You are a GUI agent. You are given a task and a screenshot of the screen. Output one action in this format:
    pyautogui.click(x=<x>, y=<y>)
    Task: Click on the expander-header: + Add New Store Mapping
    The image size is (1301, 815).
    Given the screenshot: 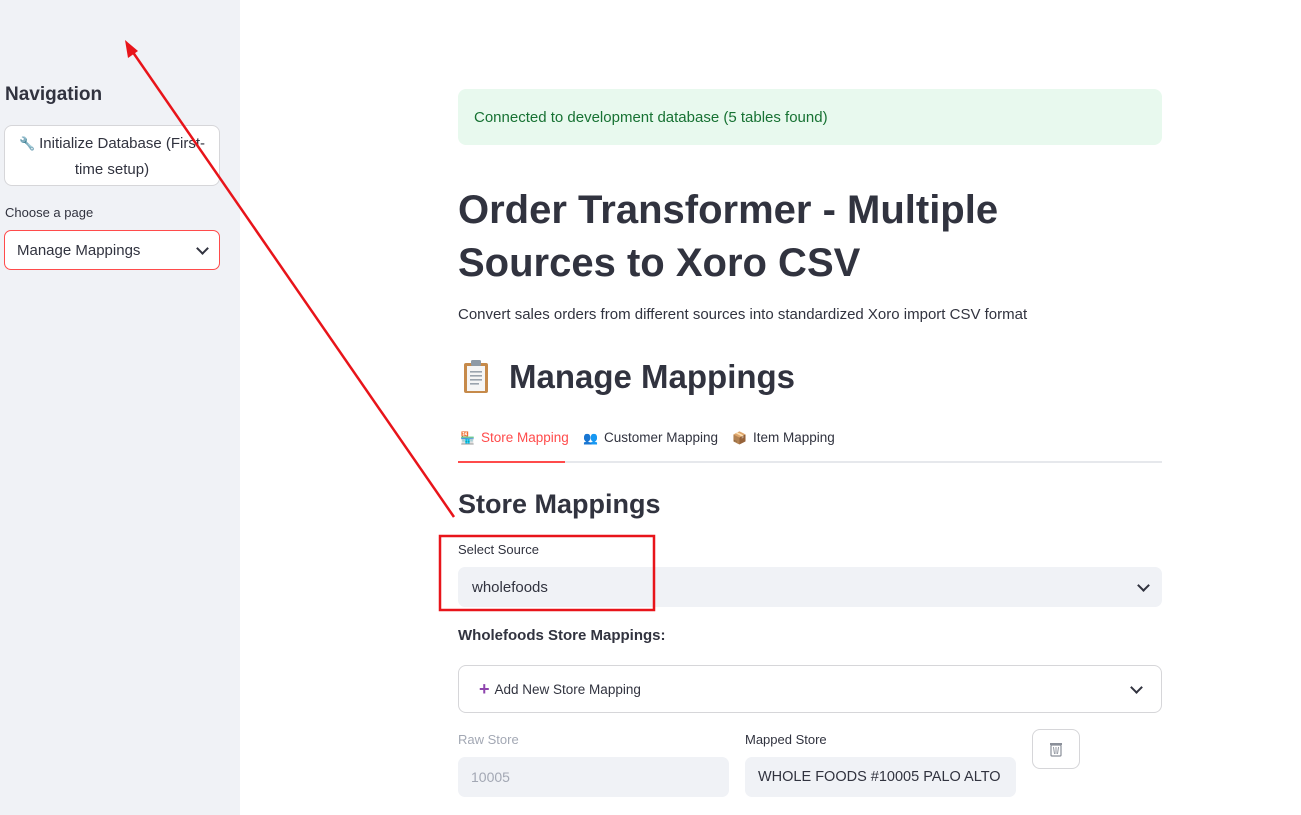 What is the action you would take?
    pyautogui.click(x=560, y=689)
    